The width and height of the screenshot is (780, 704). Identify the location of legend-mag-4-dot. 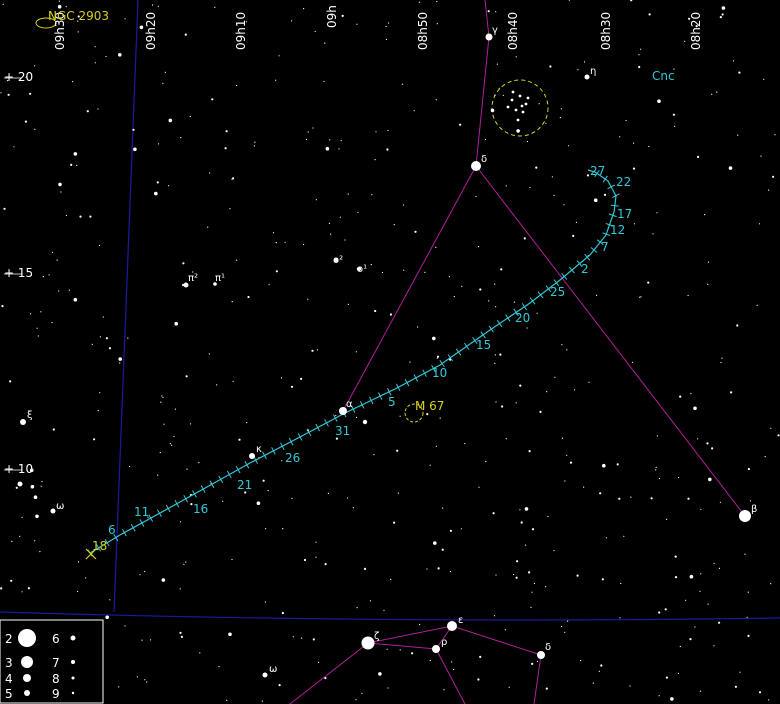
(27, 678).